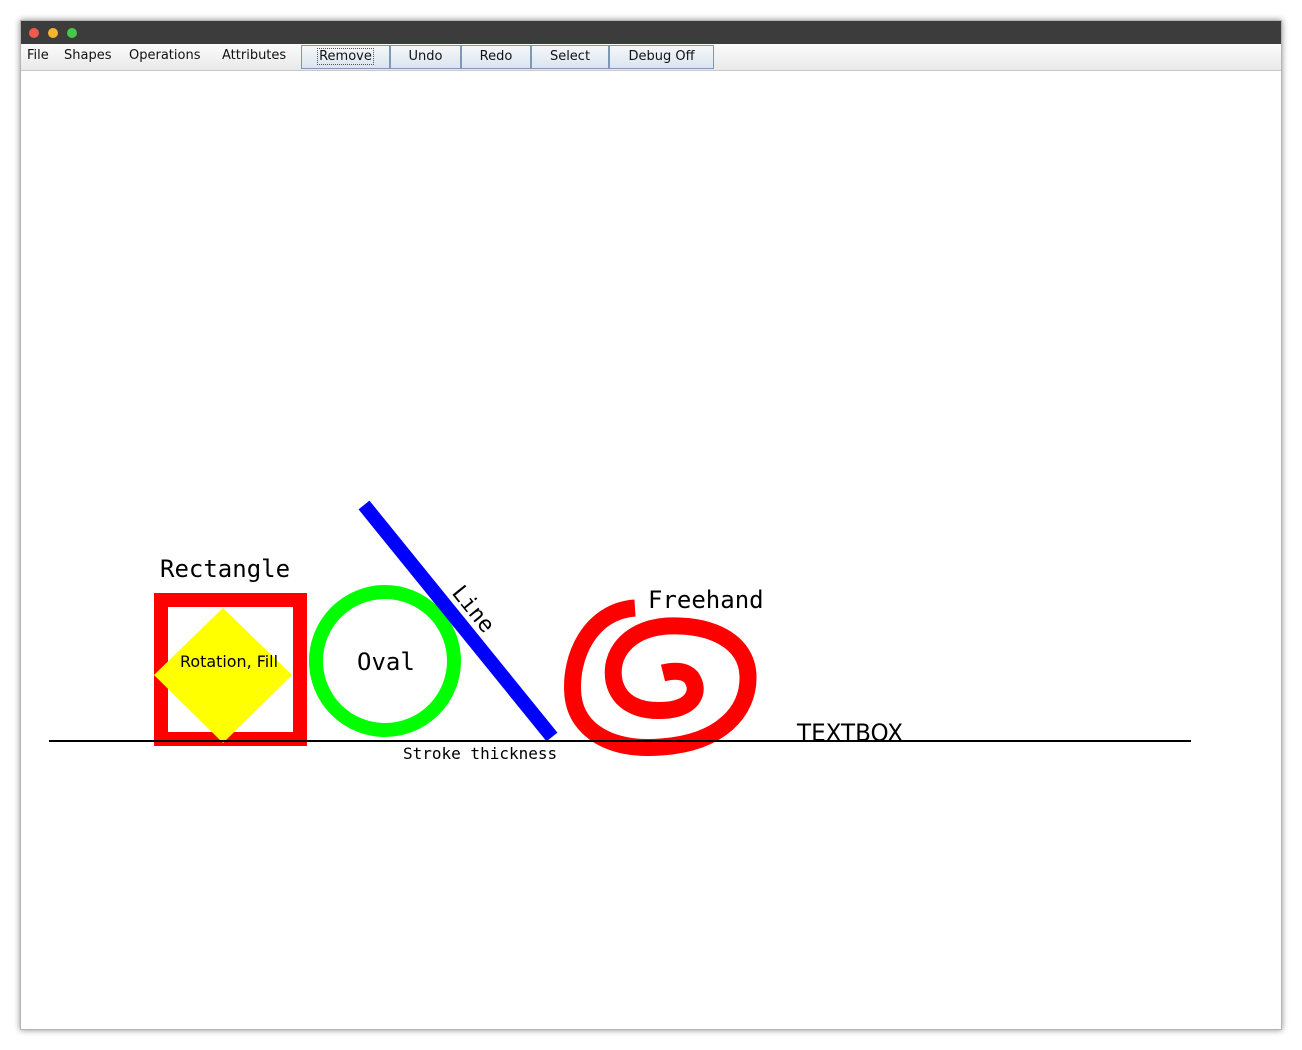 The width and height of the screenshot is (1302, 1050). What do you see at coordinates (496, 57) in the screenshot?
I see `redo-button: Redo` at bounding box center [496, 57].